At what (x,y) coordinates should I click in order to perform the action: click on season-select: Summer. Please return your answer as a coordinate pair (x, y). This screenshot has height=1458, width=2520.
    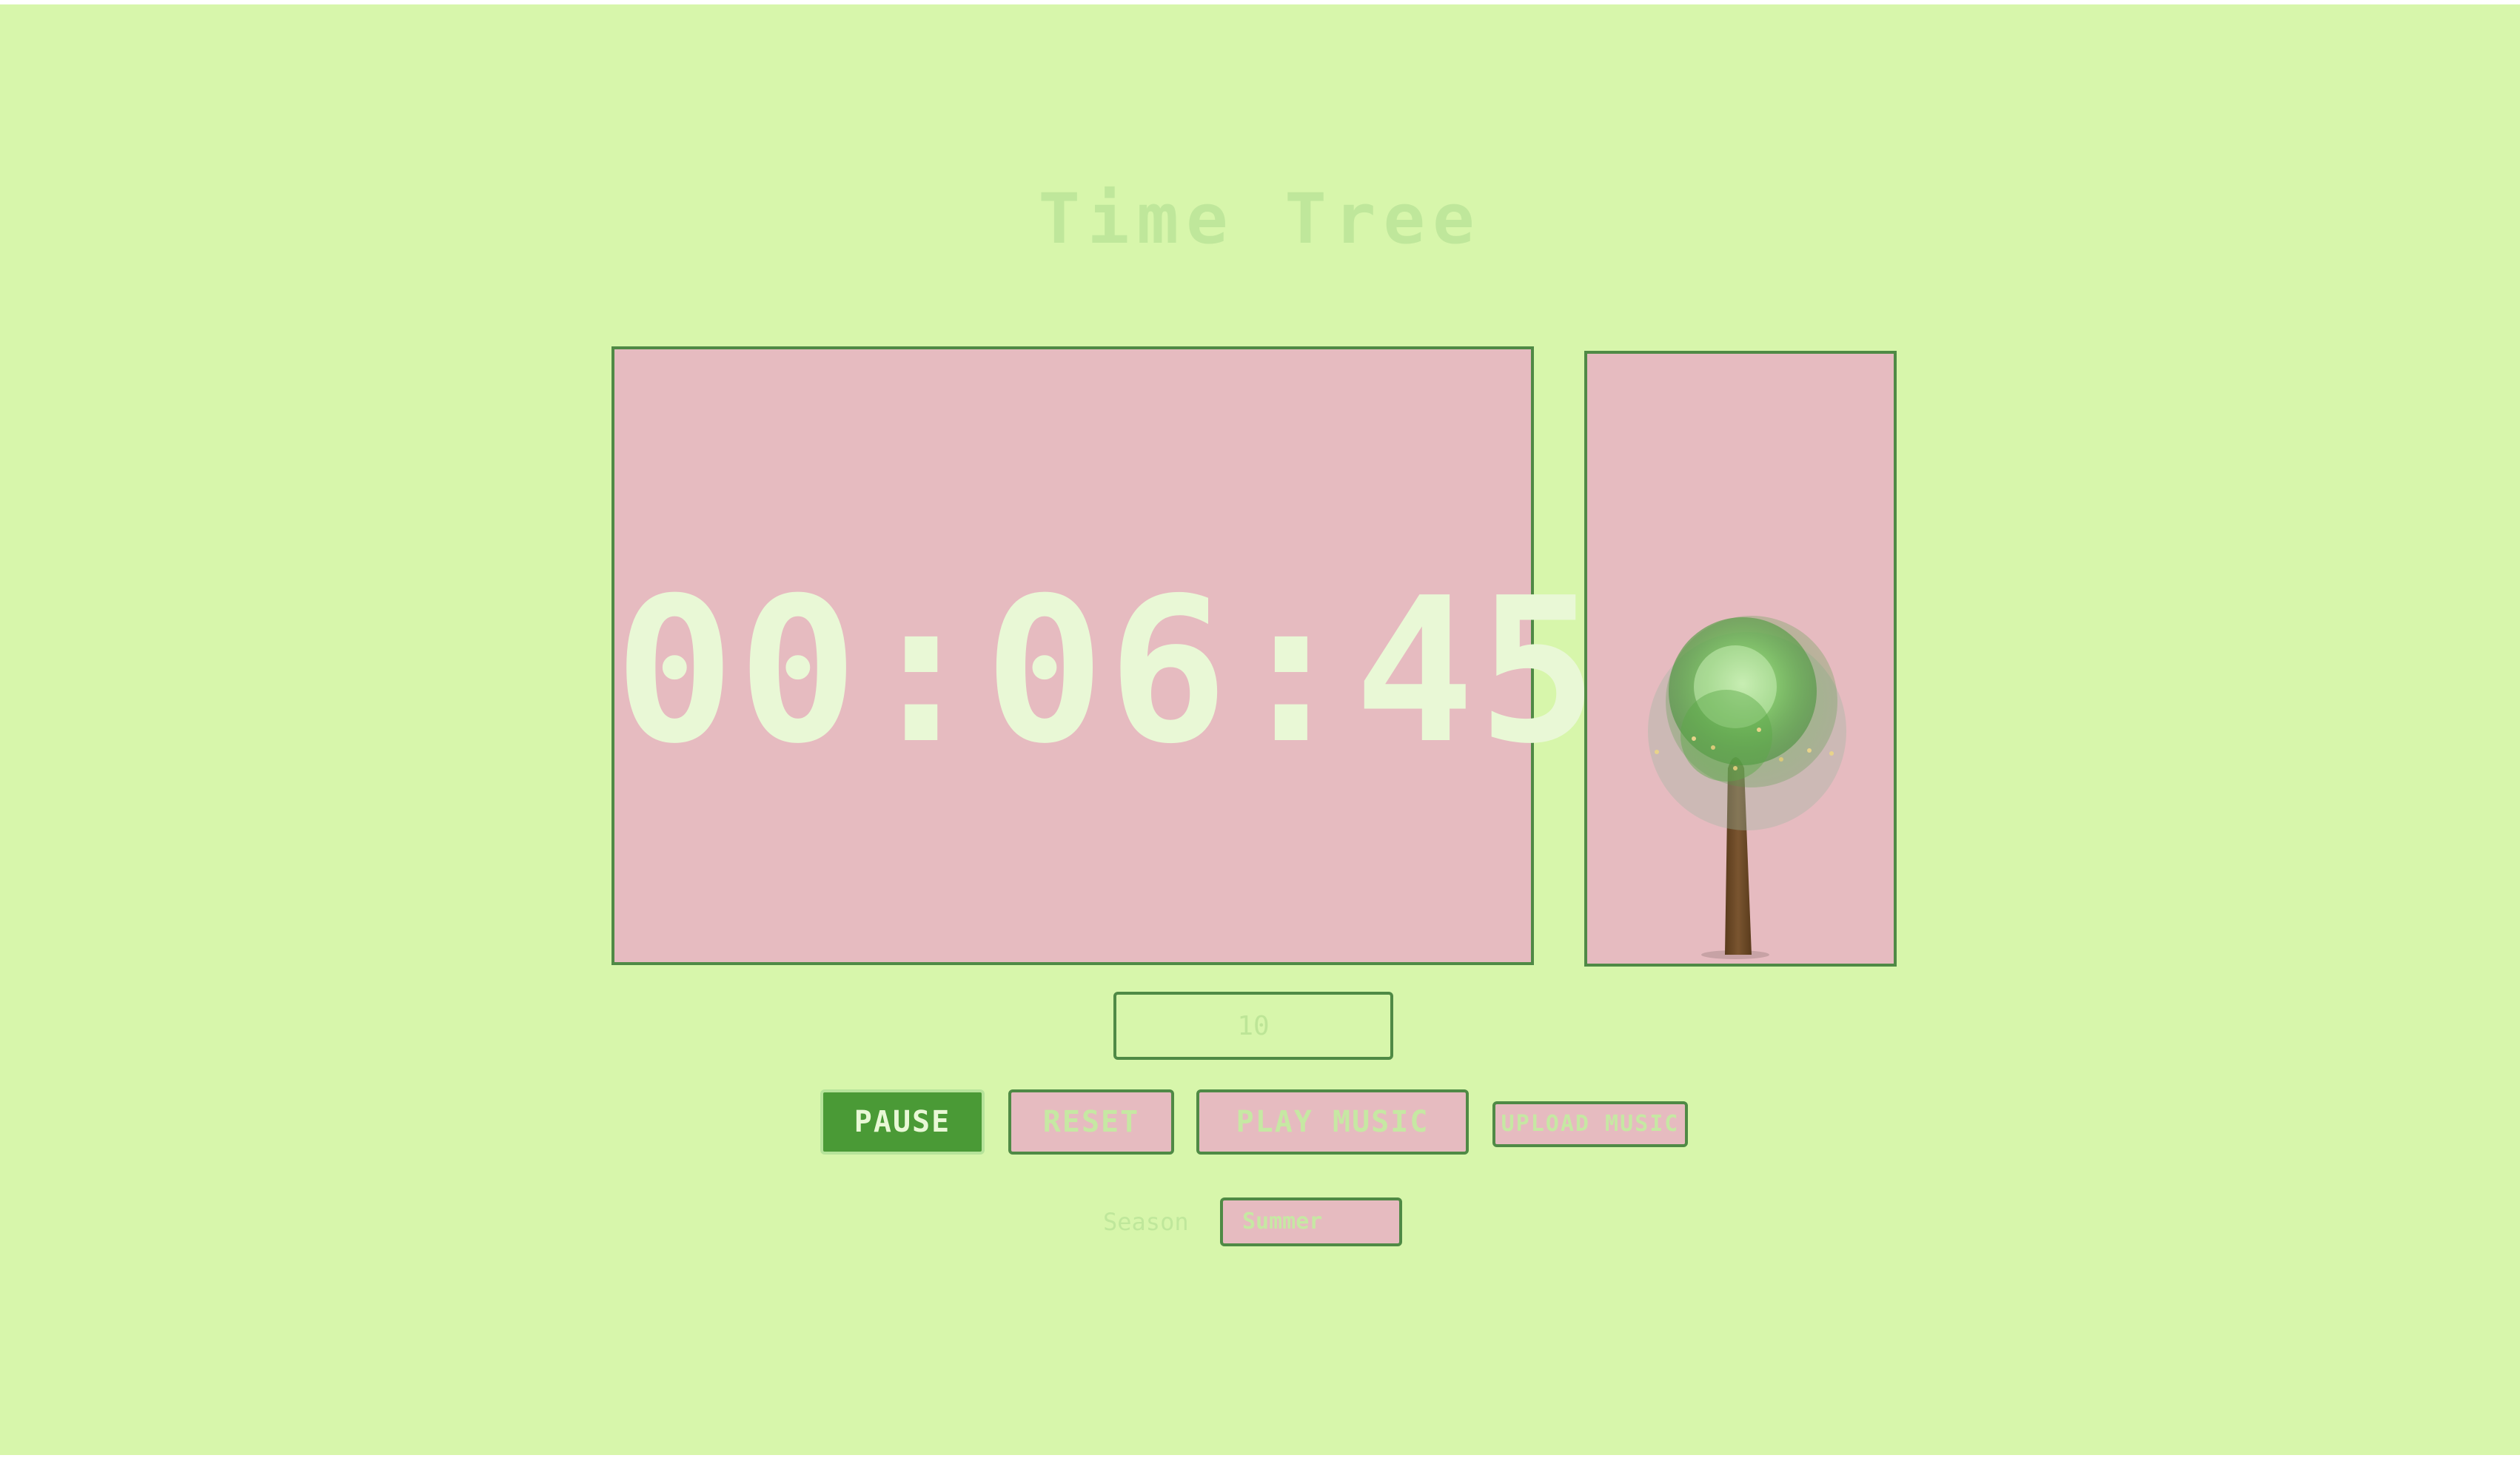
    Looking at the image, I should click on (1311, 1221).